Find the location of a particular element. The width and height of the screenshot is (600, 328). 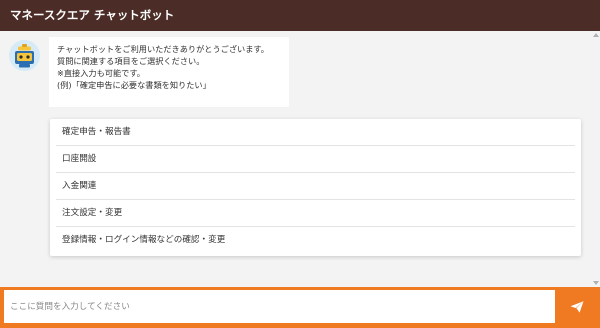

send-paper-plane-icon is located at coordinates (577, 306).